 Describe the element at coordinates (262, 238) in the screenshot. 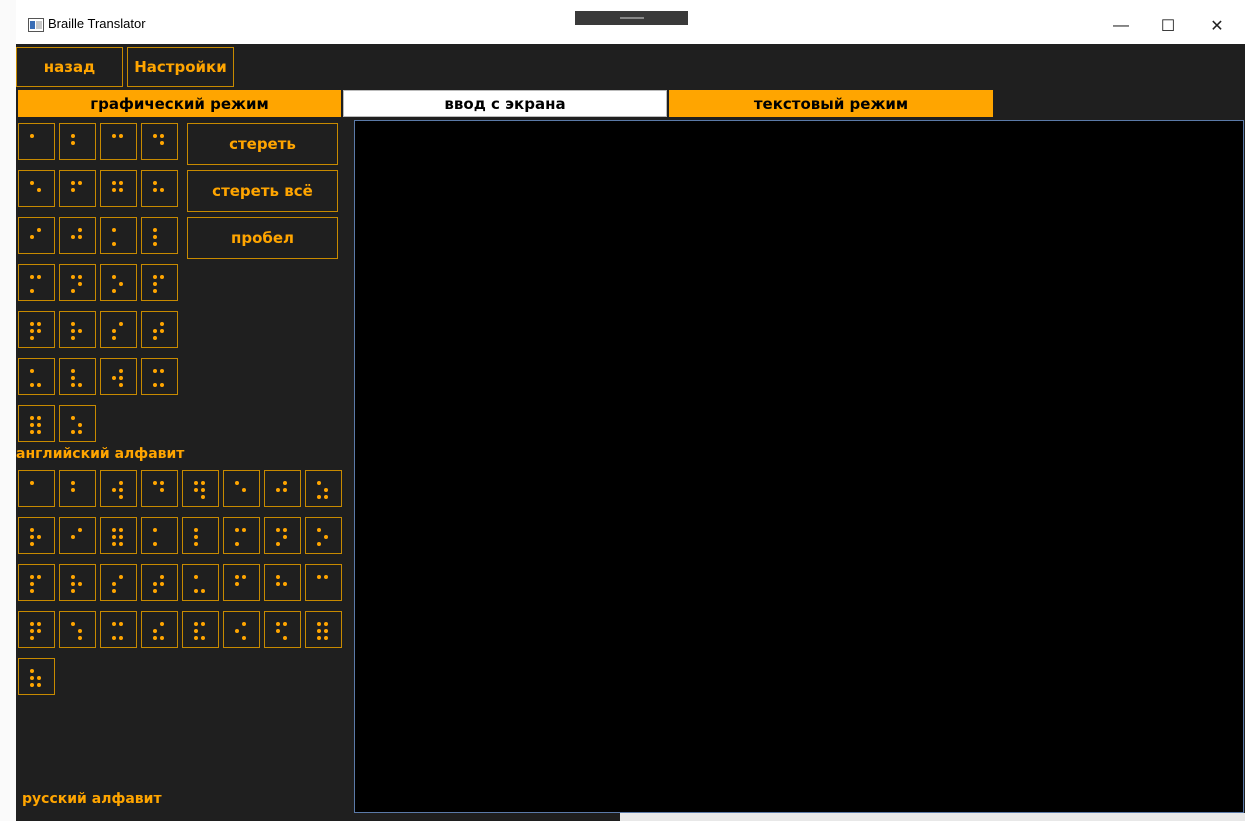

I see `space-button: пробел` at that location.